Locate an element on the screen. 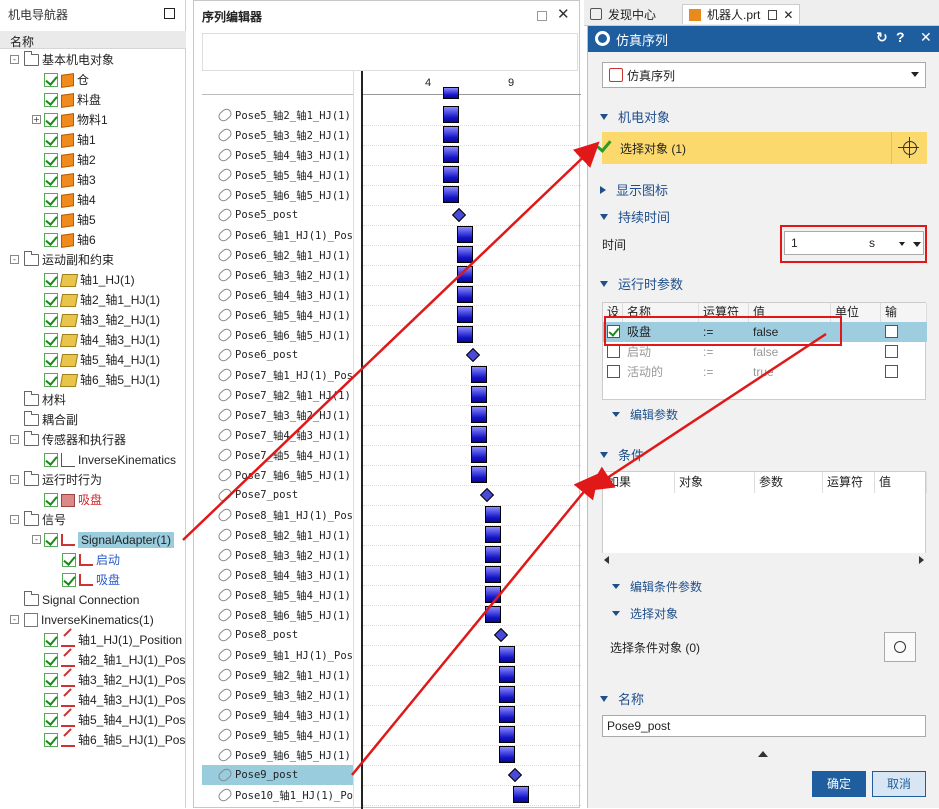 This screenshot has height=809, width=939. section-display-icon: 显示图标 is located at coordinates (634, 189).